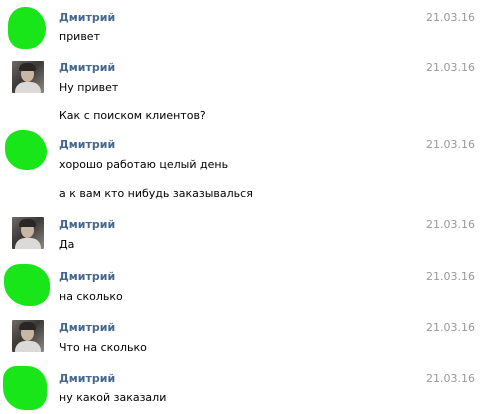 The height and width of the screenshot is (414, 481). Describe the element at coordinates (144, 164) in the screenshot. I see `message-text: хорошо работаю целый день` at that location.